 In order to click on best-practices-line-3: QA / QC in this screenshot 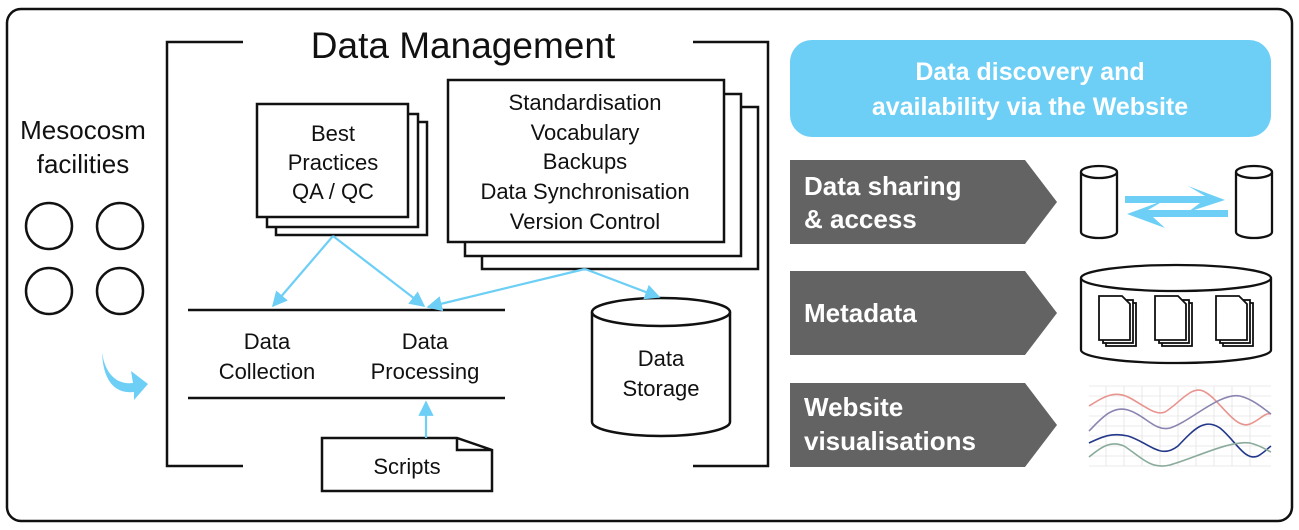, I will do `click(333, 191)`.